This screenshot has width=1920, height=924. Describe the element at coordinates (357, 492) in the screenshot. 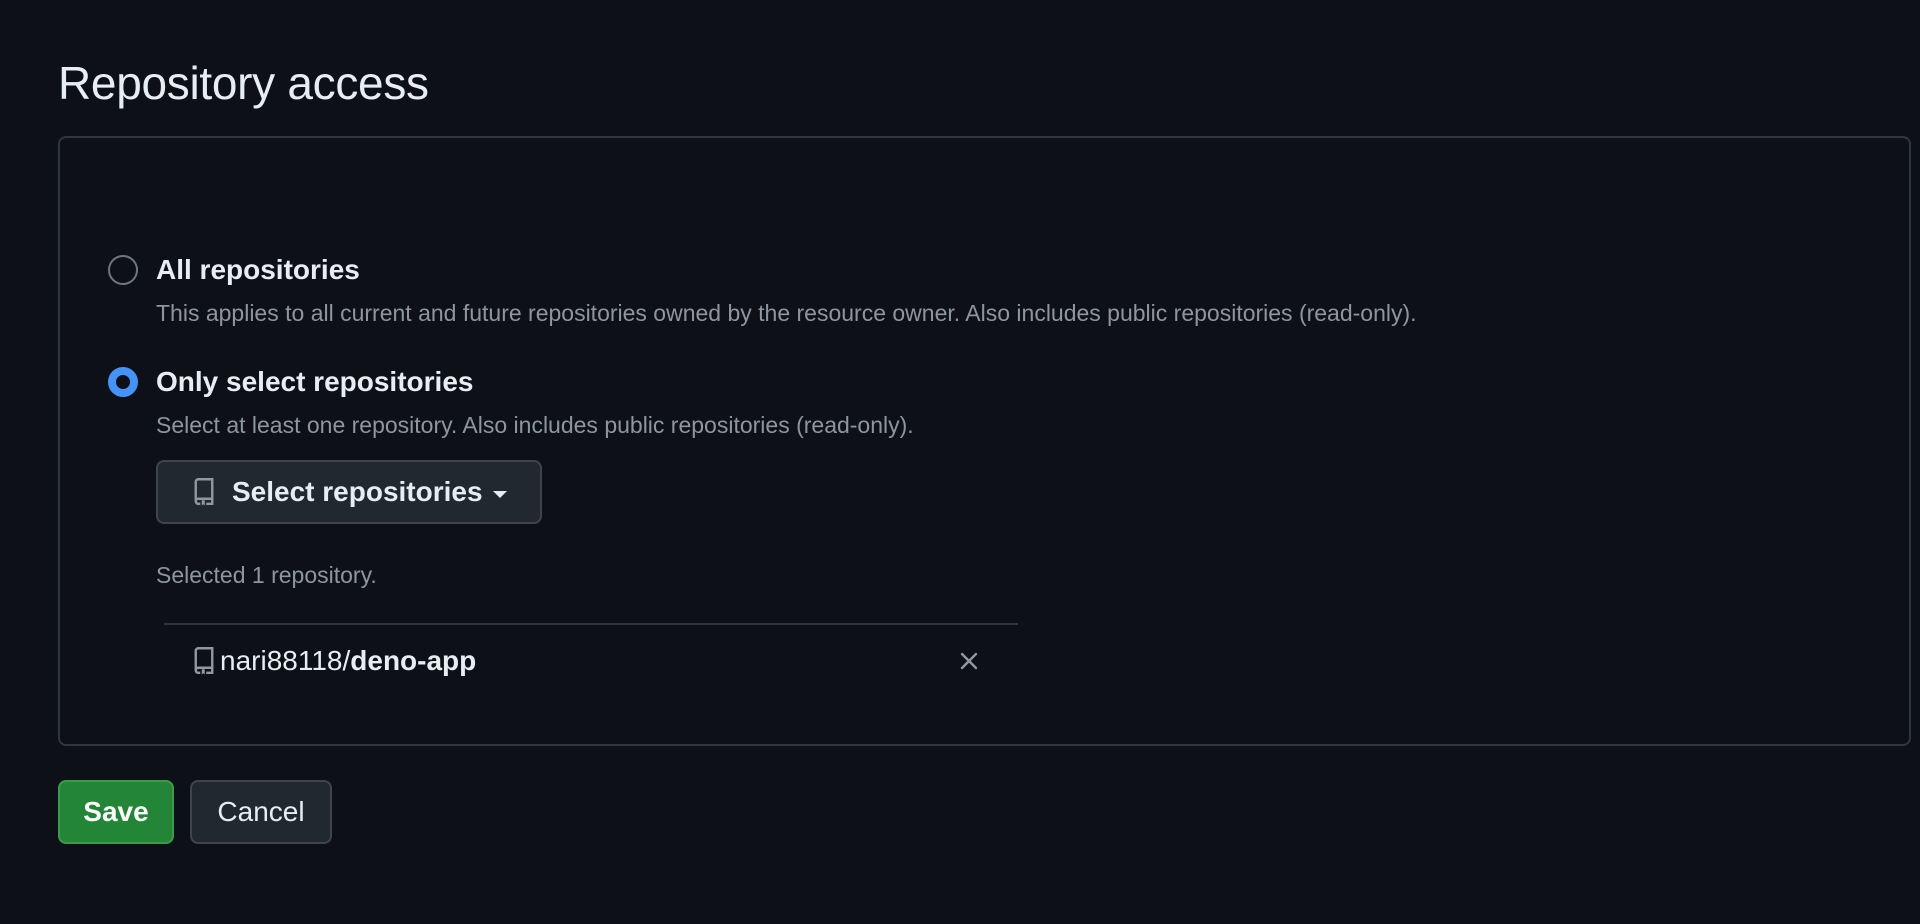

I see `select-repositories-label: Select repositories` at that location.